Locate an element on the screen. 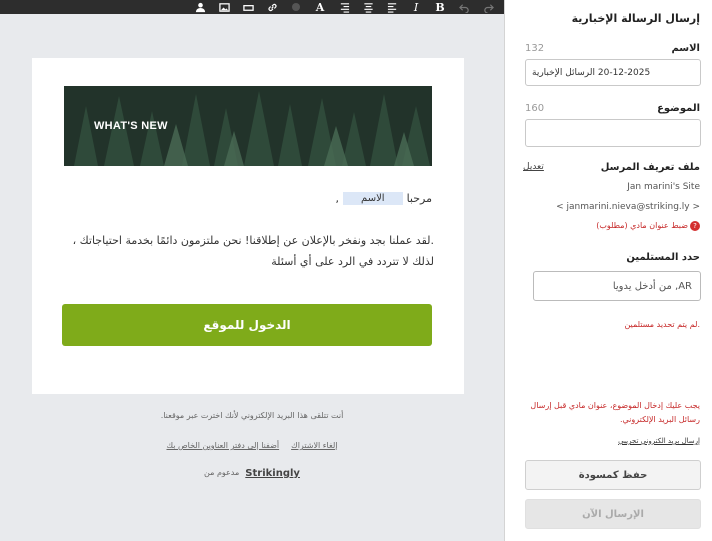  name-merge-tag: الاسم is located at coordinates (373, 198).